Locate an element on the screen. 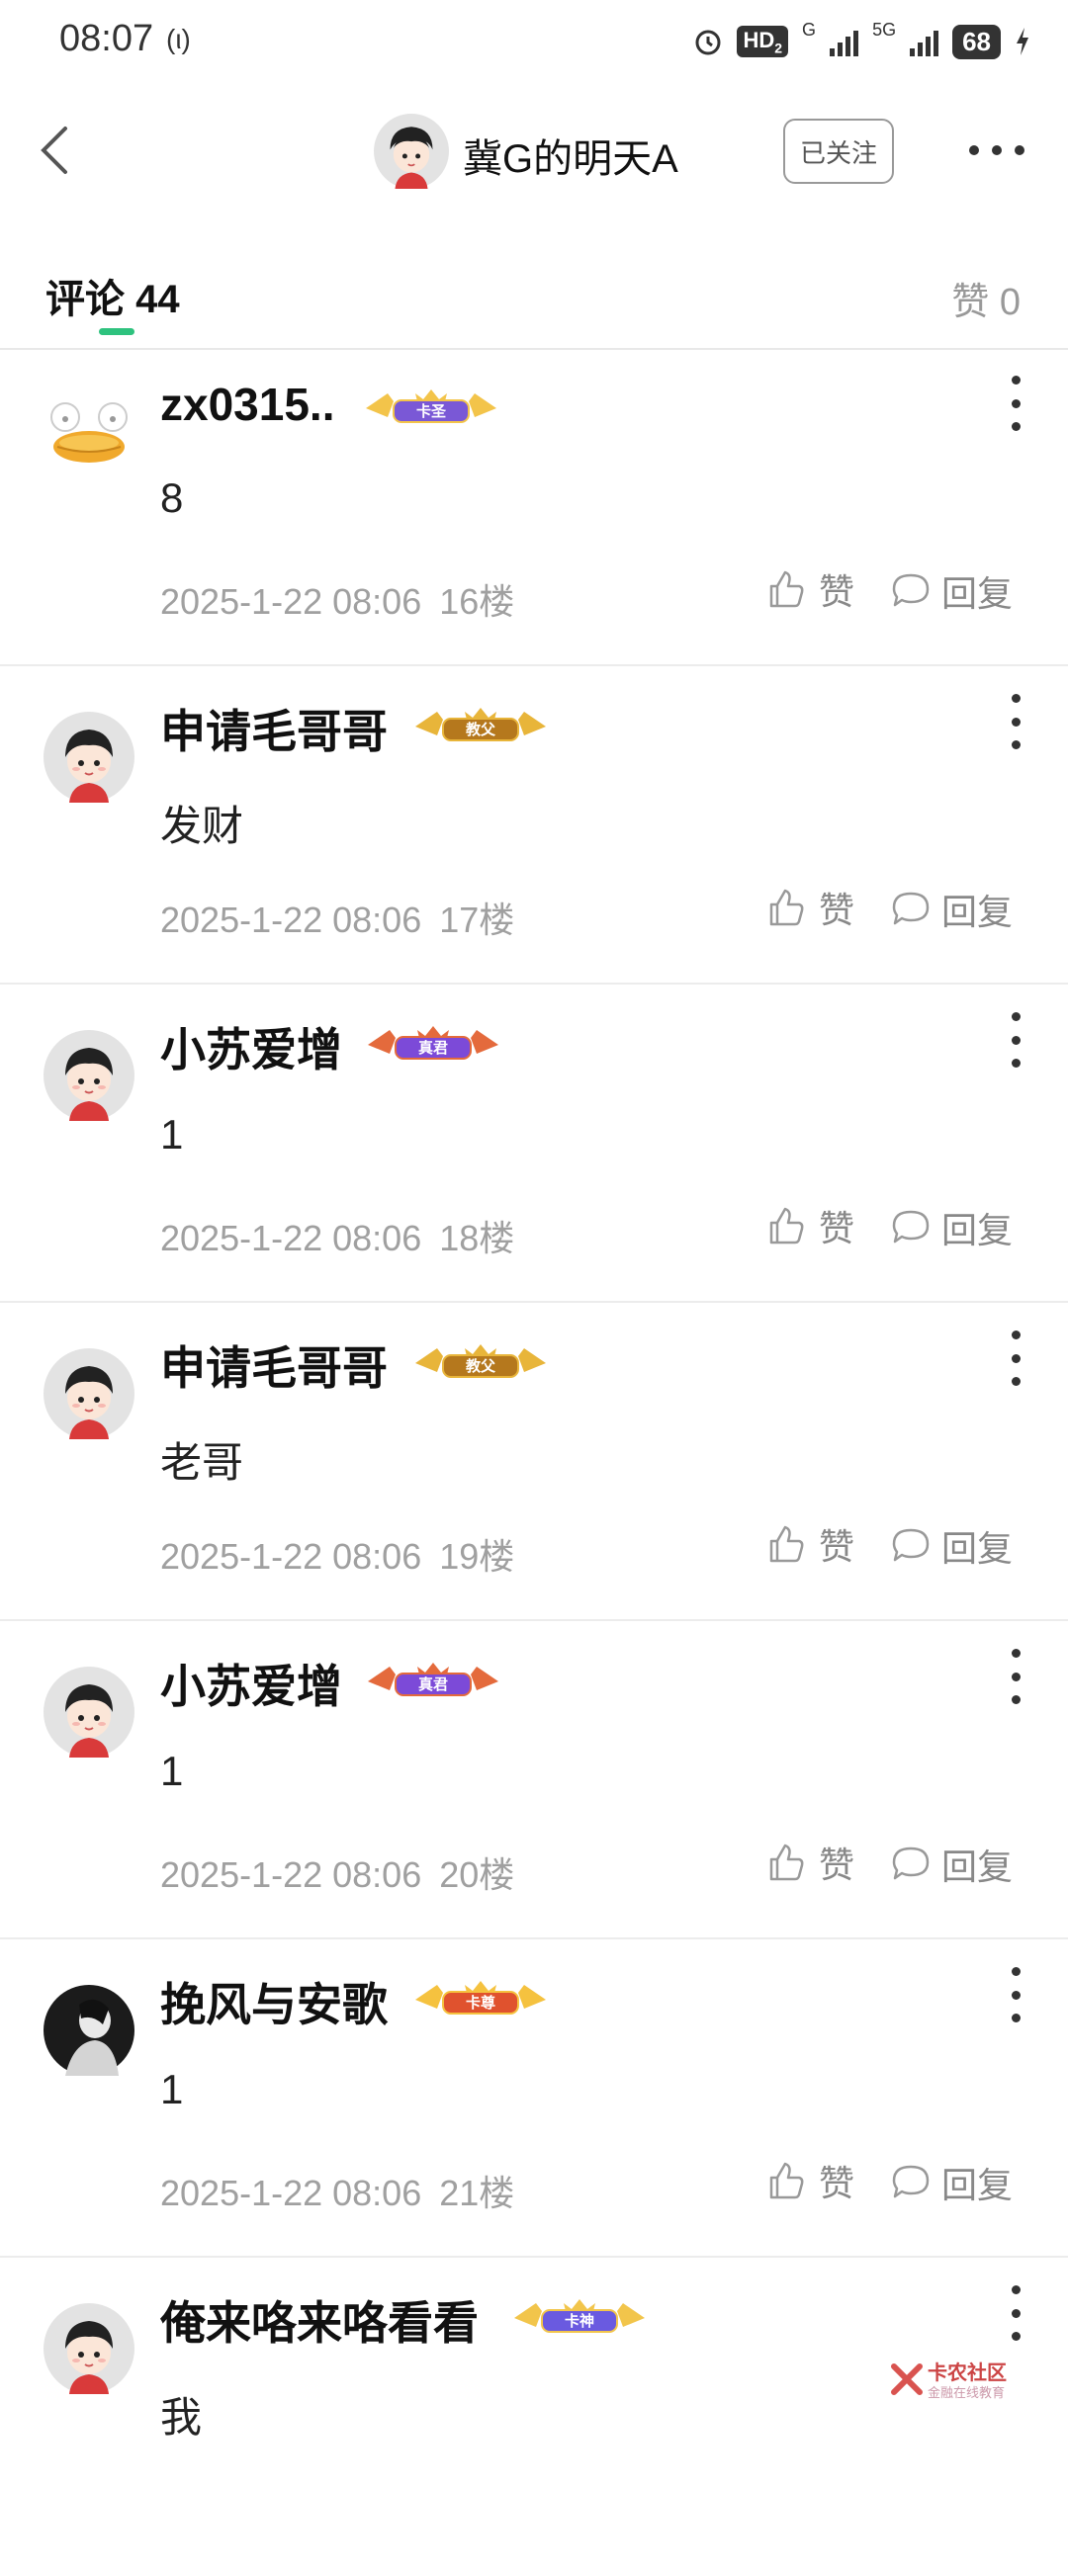 The image size is (1068, 2576). user-rank-badge: 教父 is located at coordinates (480, 724).